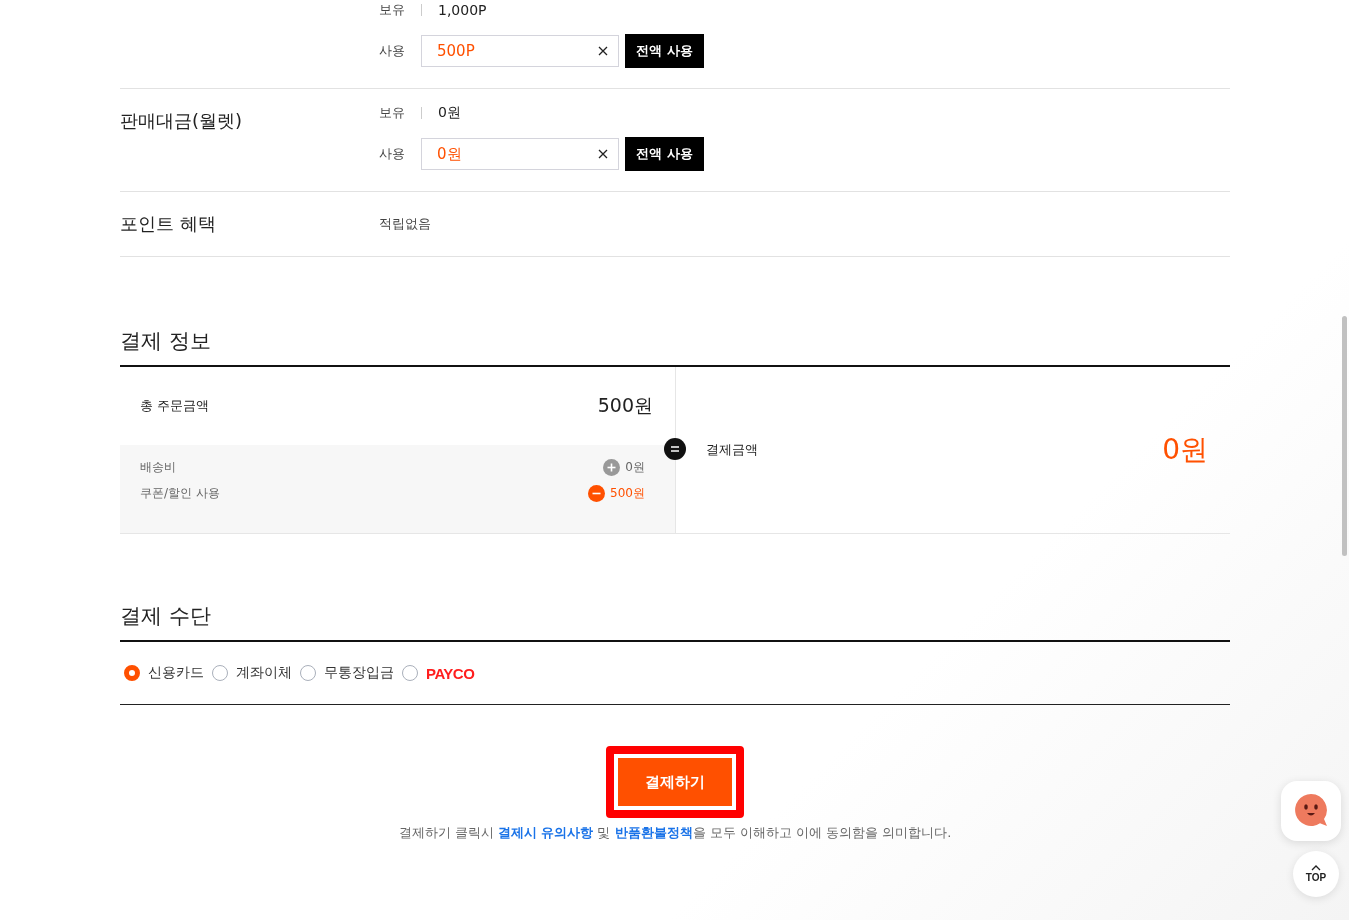  I want to click on result-label: 결제금액, so click(732, 450).